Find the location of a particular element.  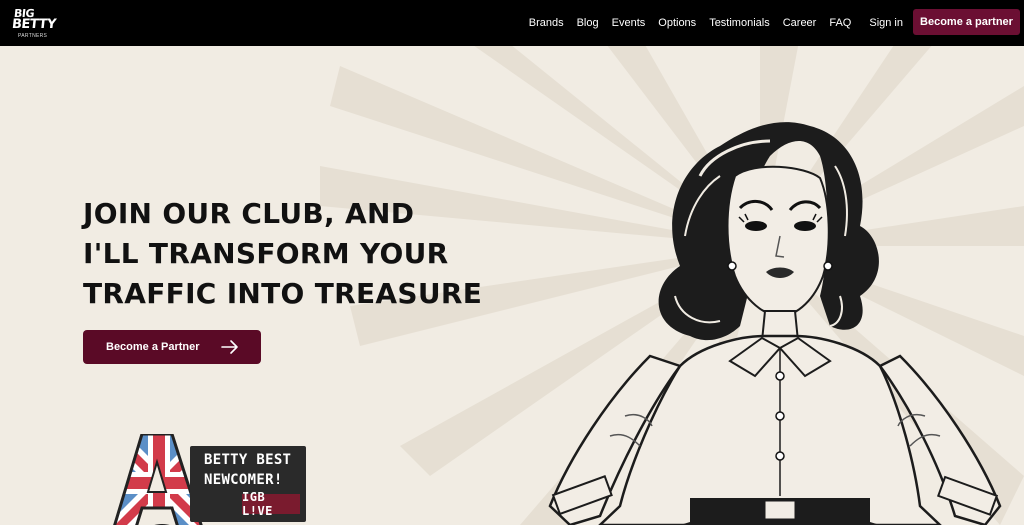

badge-panel: BETTY BEST NEWCOMER! IGB L!VE is located at coordinates (248, 484).